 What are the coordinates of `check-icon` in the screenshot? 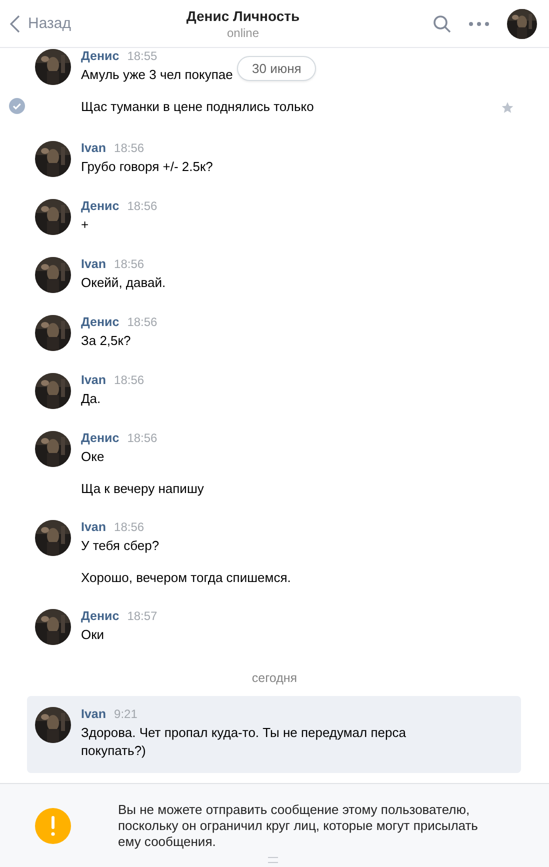 It's located at (17, 106).